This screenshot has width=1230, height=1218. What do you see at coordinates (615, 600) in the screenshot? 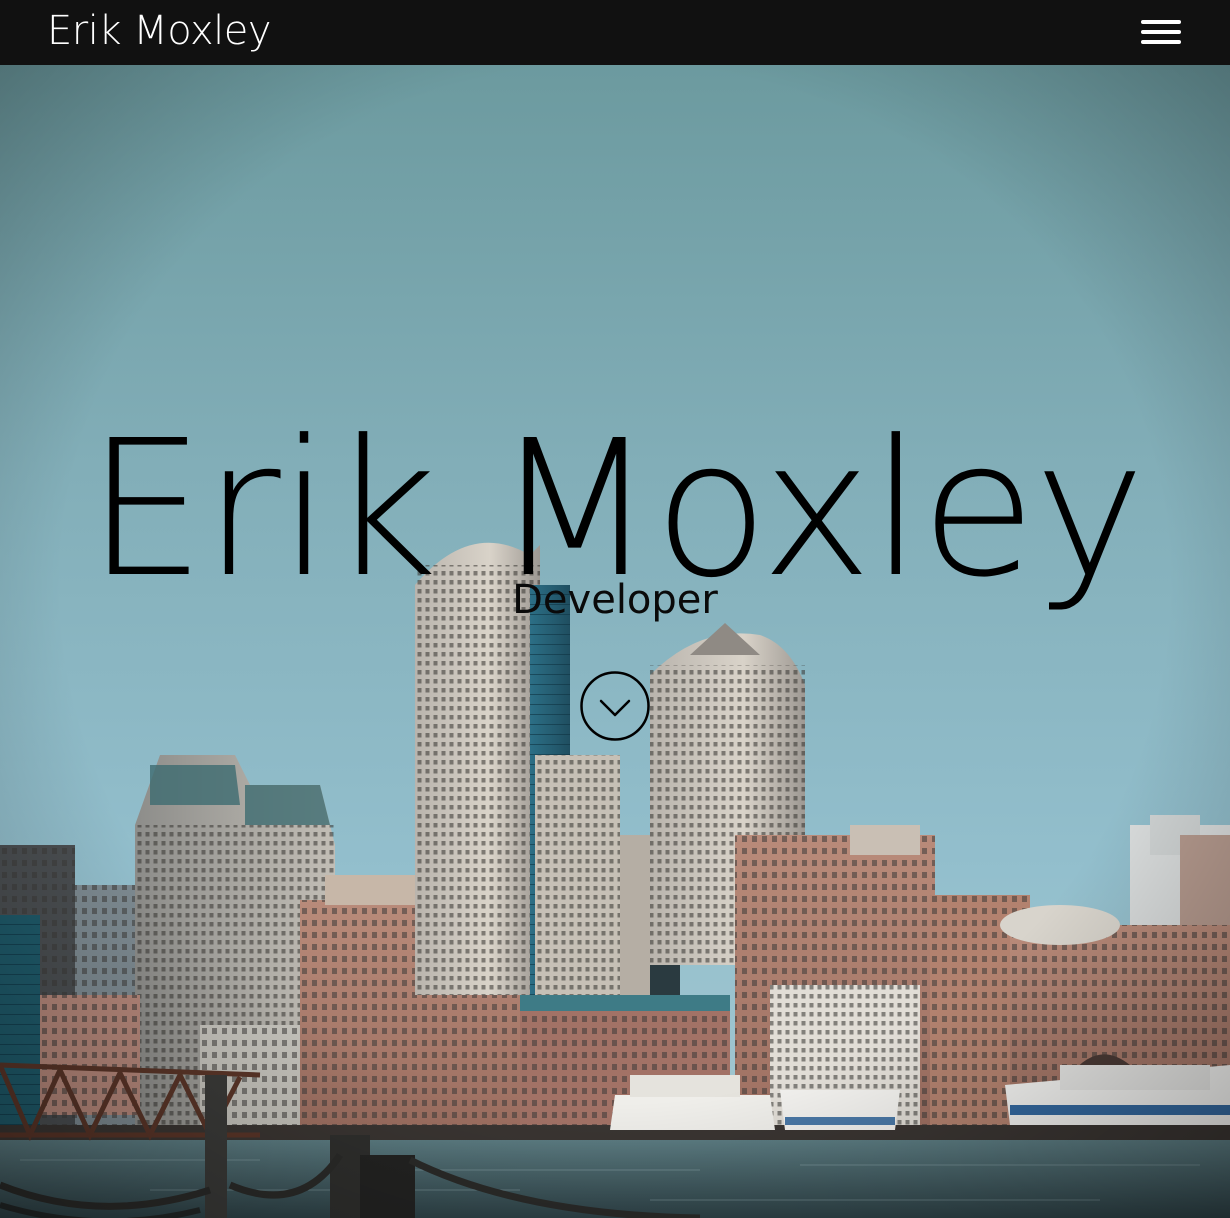
I see `hero-subtitle: Developer` at bounding box center [615, 600].